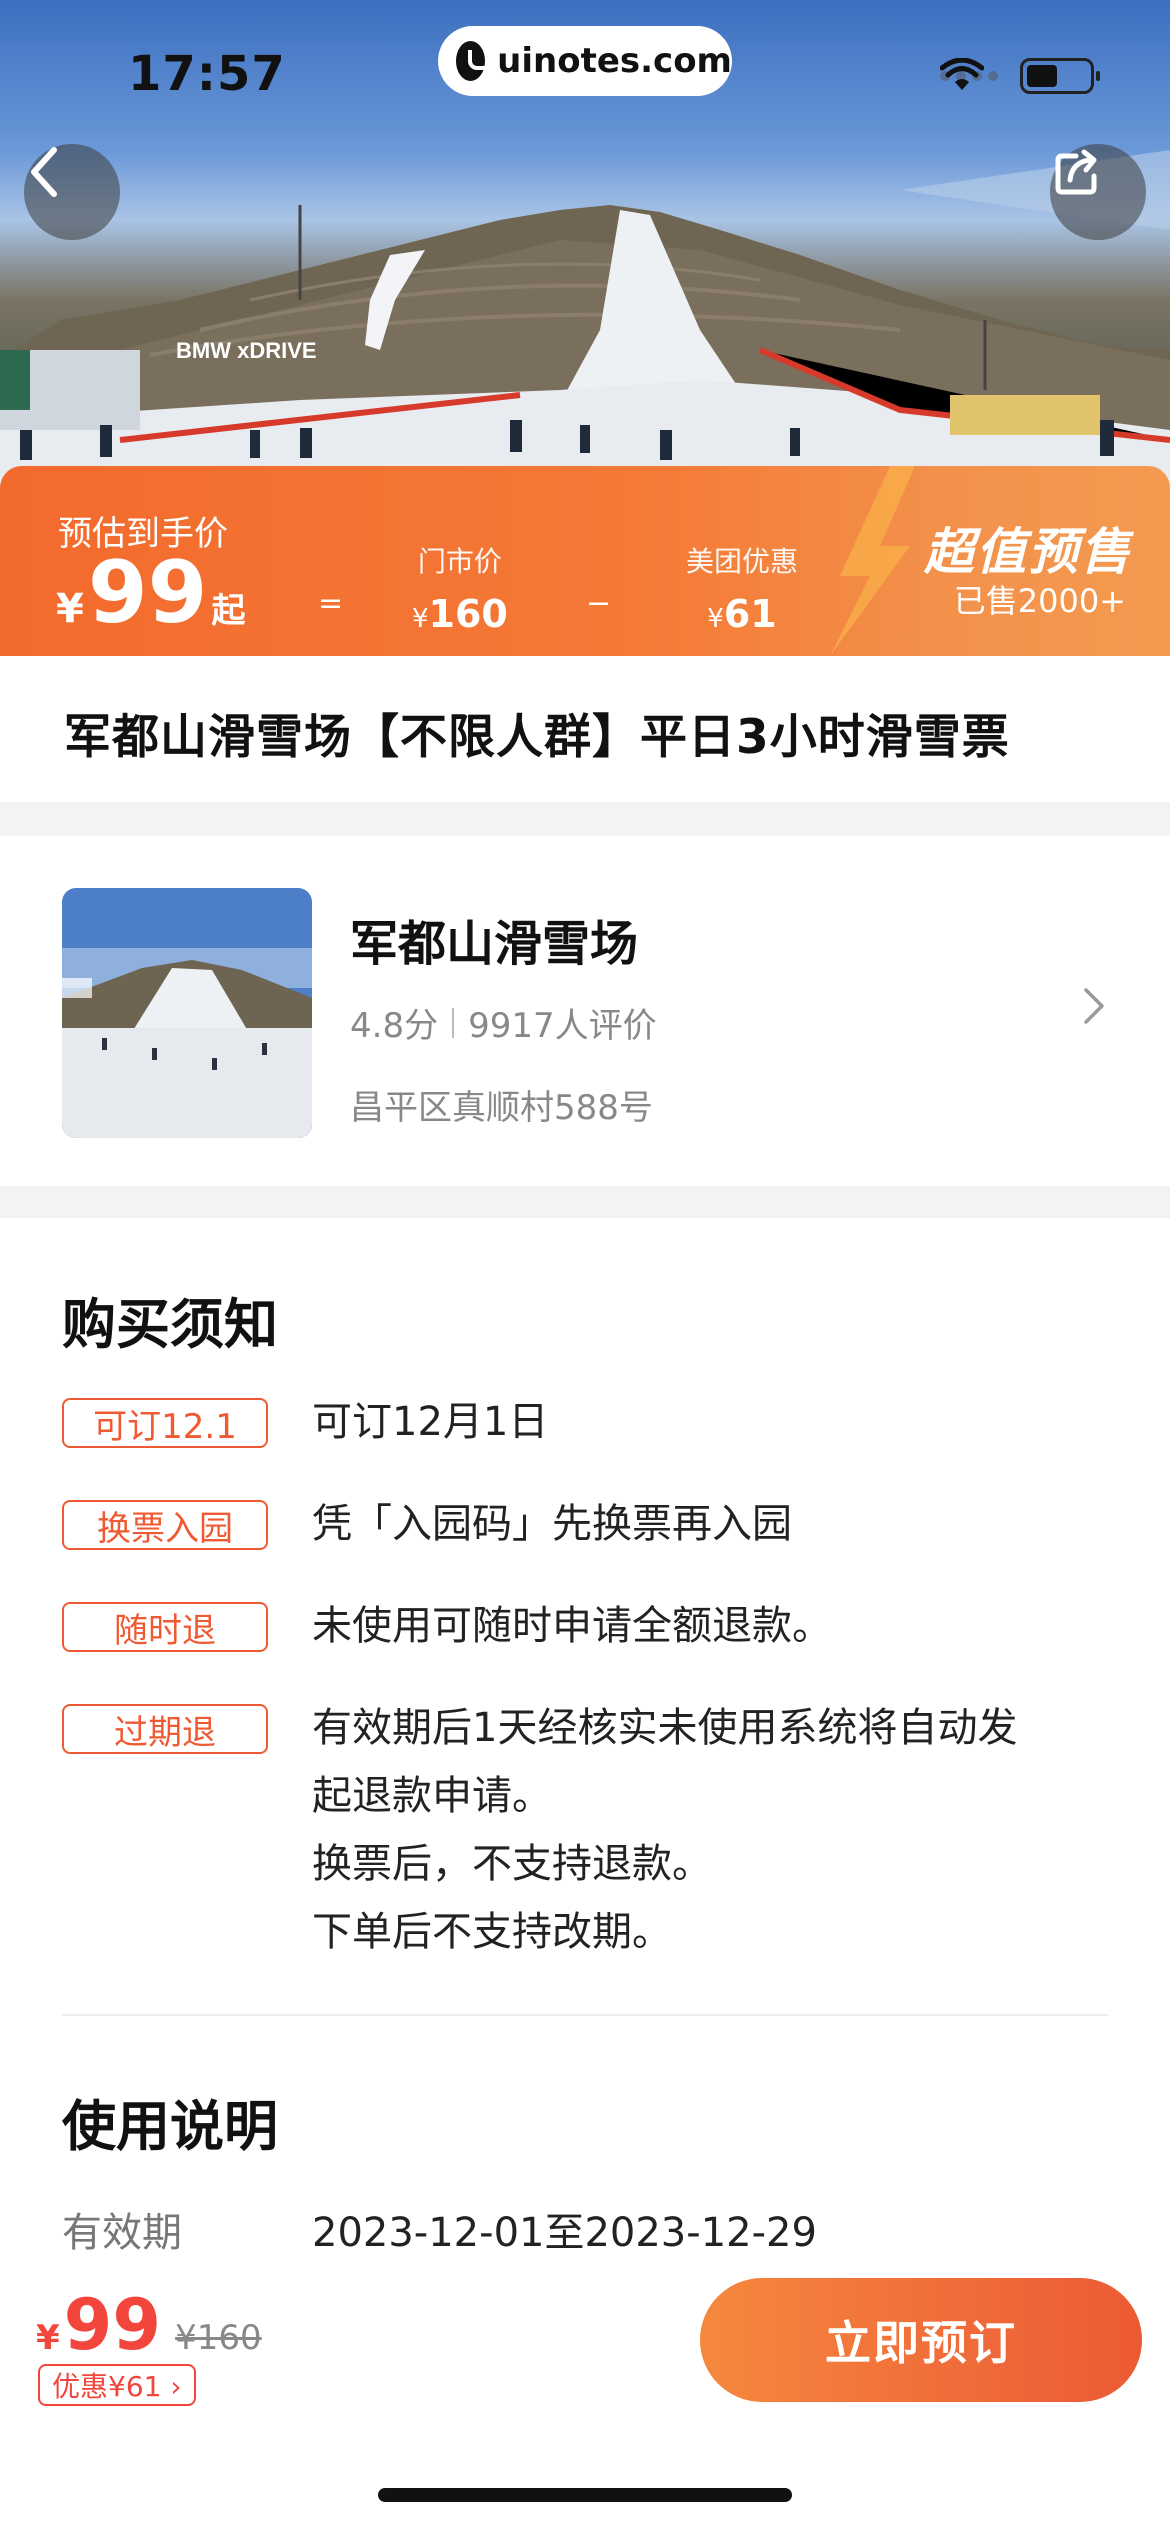 The image size is (1170, 2532). Describe the element at coordinates (460, 614) in the screenshot. I see `market-price-value: ¥160` at that location.